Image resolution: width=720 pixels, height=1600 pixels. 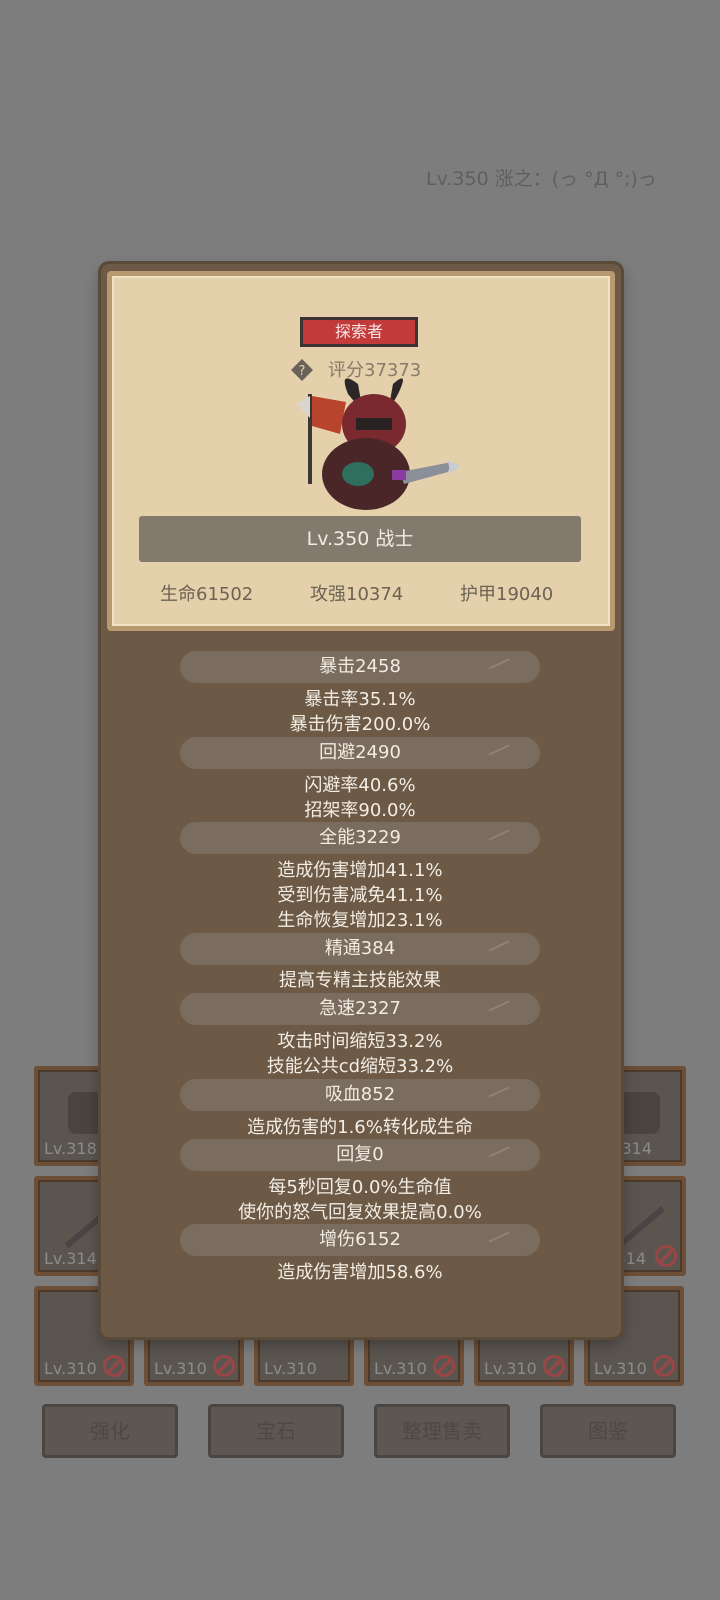 I want to click on section-header-lifesteal: 吸血852, so click(x=360, y=1095).